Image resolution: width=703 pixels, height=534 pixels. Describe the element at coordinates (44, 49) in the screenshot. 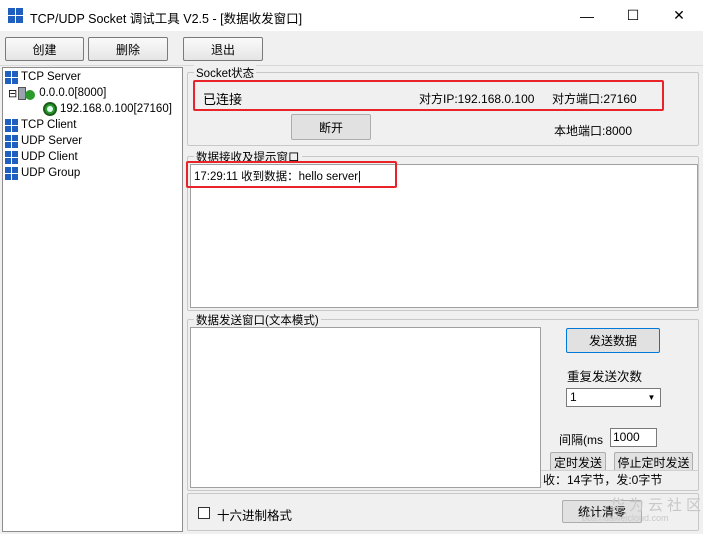

I see `create-button: 创建` at that location.